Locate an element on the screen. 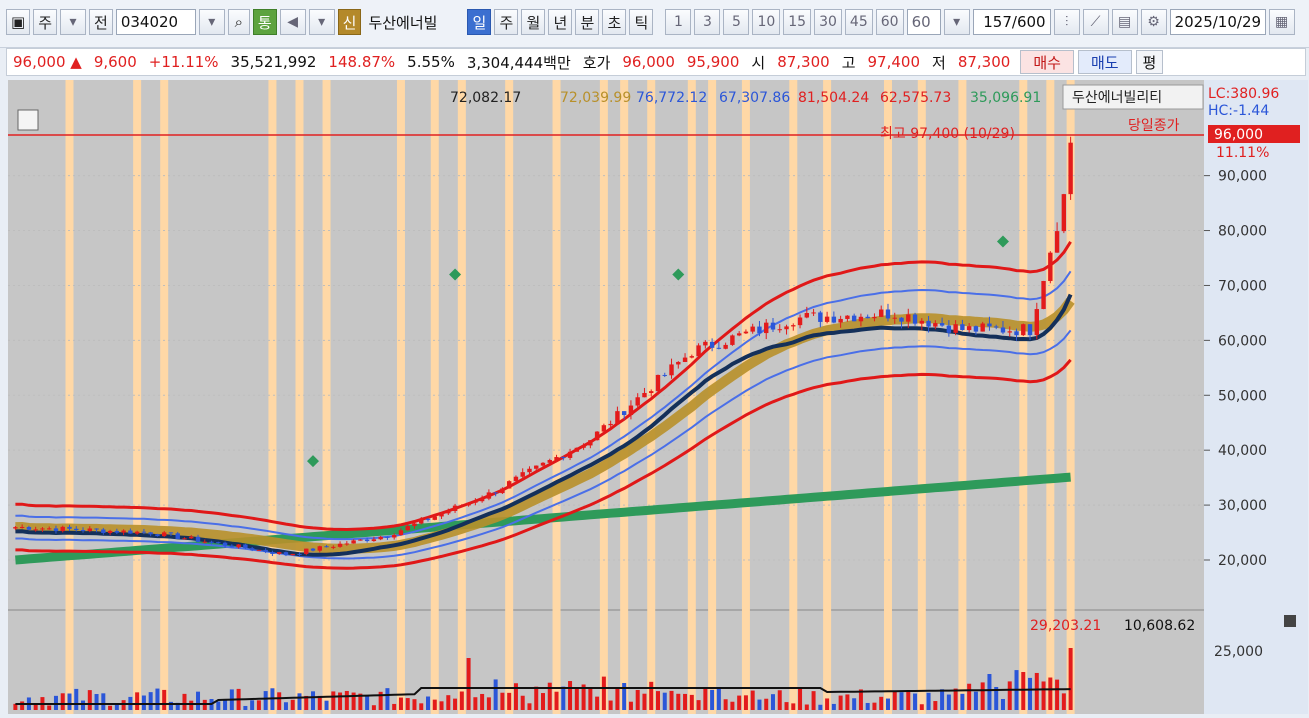 The width and height of the screenshot is (1309, 718). avg-button: 평 is located at coordinates (1149, 62).